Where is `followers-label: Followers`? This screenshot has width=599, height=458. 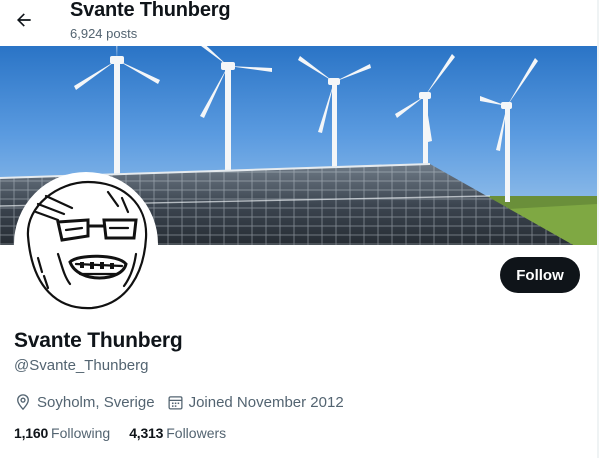
followers-label: Followers is located at coordinates (196, 433).